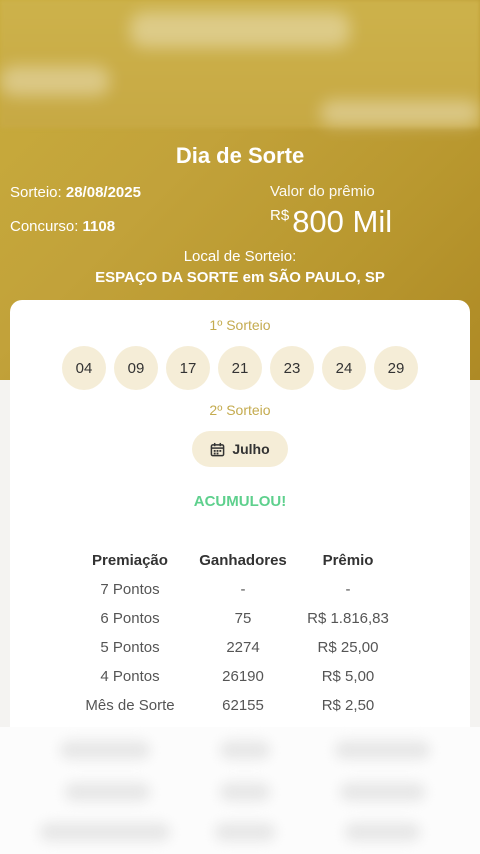 Image resolution: width=480 pixels, height=854 pixels. Describe the element at coordinates (348, 647) in the screenshot. I see `table-cell: R$ 25,00` at that location.